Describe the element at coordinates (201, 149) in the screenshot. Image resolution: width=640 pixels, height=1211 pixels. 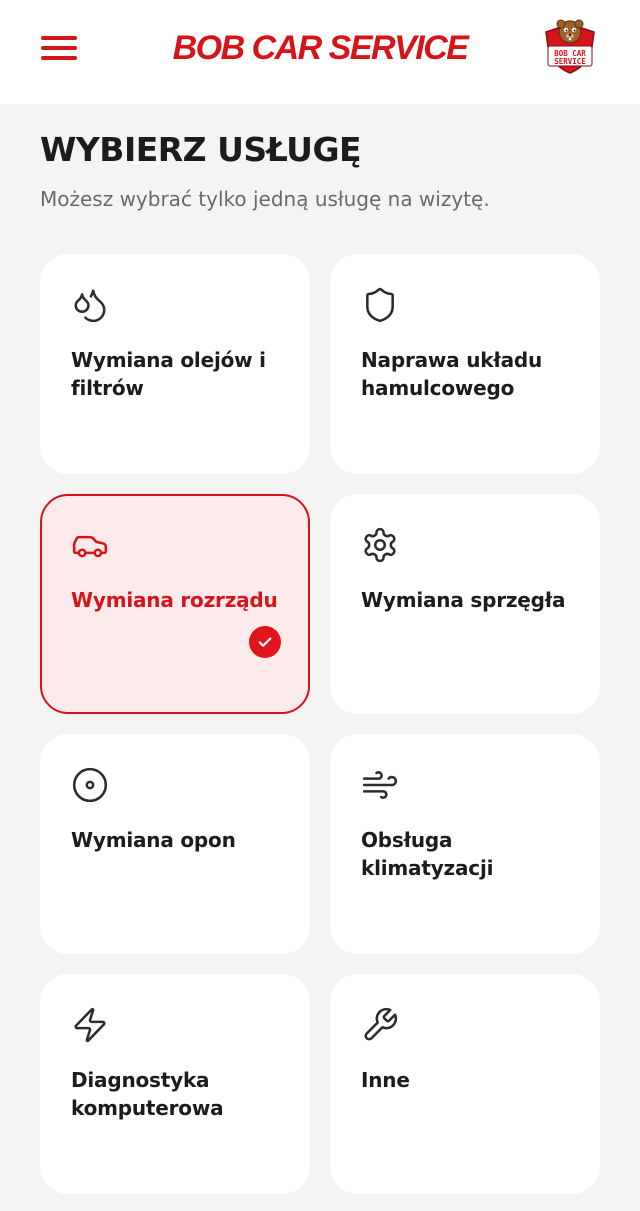
I see `page-title: WYBIERZ USŁUGĘ` at that location.